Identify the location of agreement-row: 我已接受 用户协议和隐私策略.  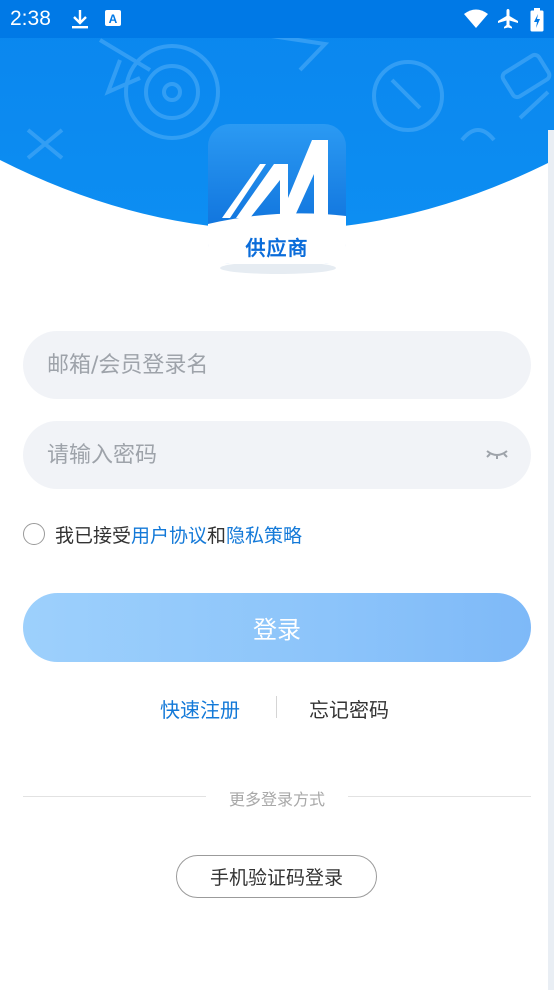
(162, 534).